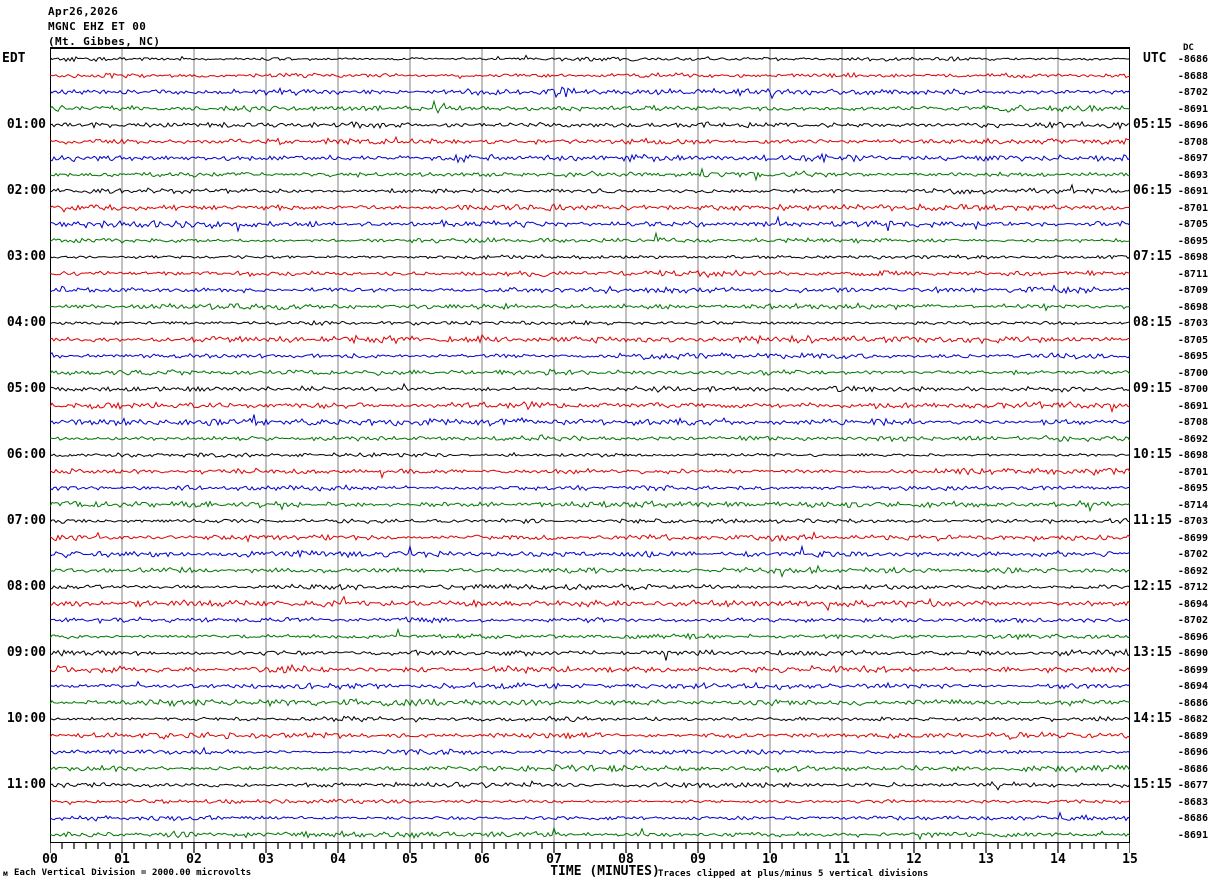 This screenshot has height=886, width=1210. Describe the element at coordinates (14, 58) in the screenshot. I see `left-axis-label: EDT` at that location.